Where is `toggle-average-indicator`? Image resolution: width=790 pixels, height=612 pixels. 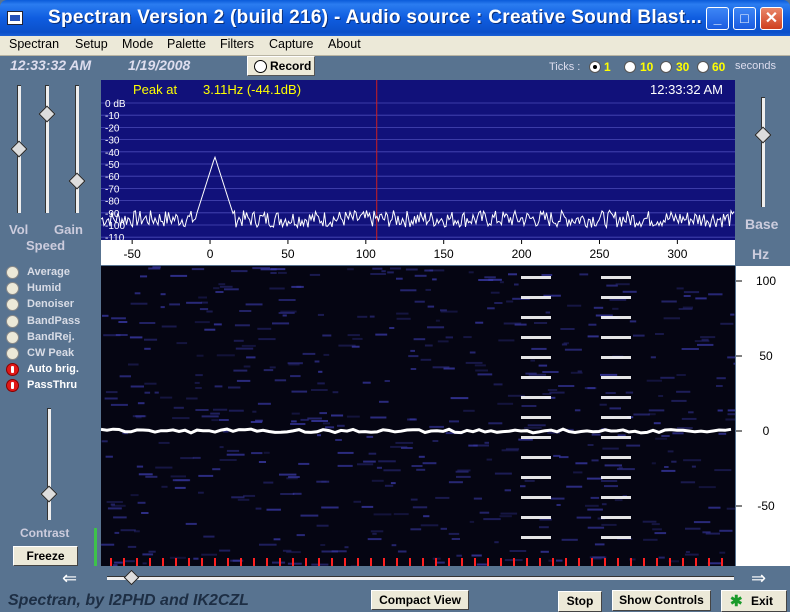
toggle-average-indicator is located at coordinates (12, 272).